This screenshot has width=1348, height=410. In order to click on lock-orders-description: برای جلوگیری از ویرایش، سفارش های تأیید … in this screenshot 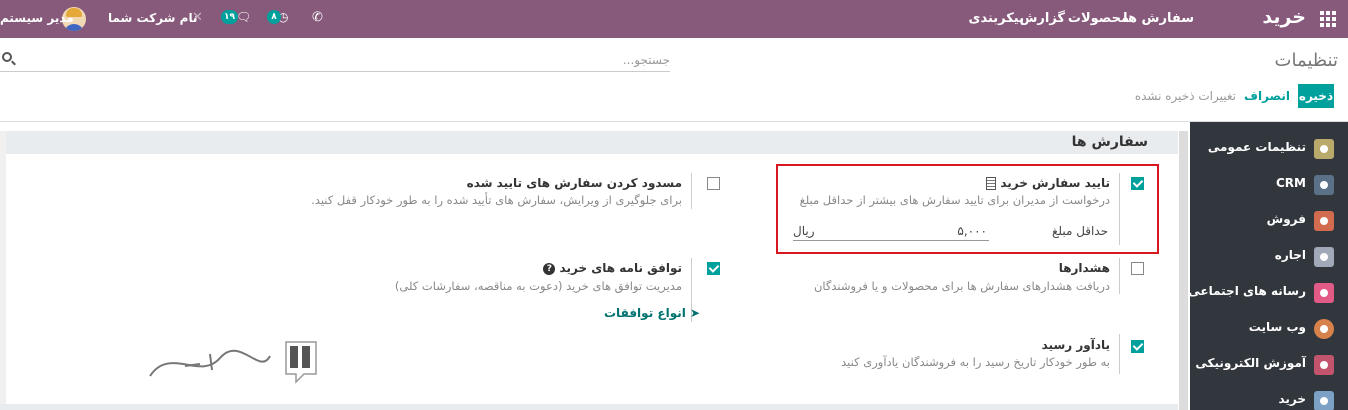, I will do `click(496, 200)`.